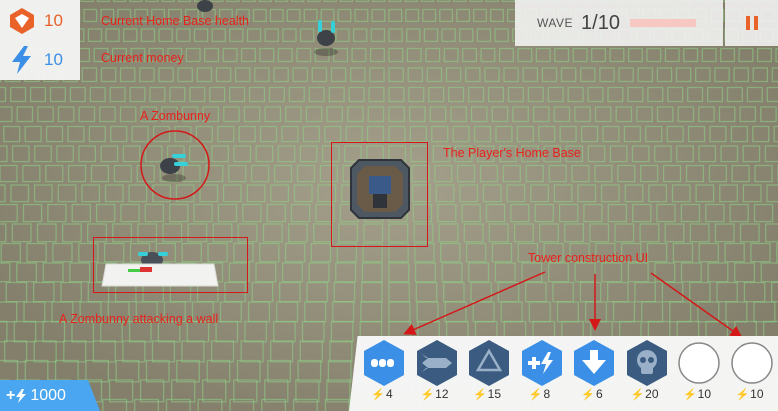 The image size is (778, 411). What do you see at coordinates (384, 363) in the screenshot?
I see `triple-bullet-icon` at bounding box center [384, 363].